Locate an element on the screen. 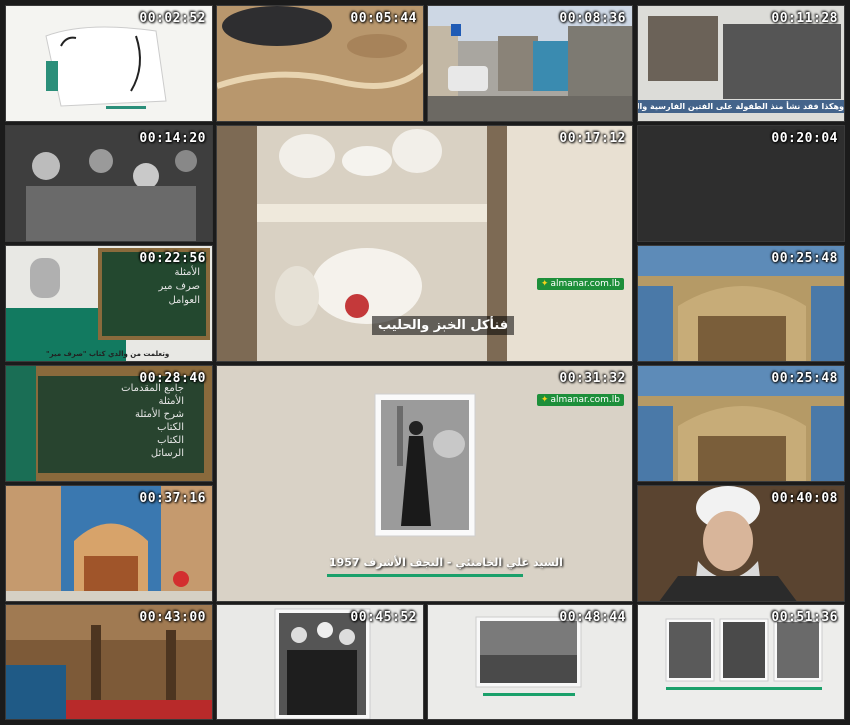  thumbnail-2: 00:05:44 is located at coordinates (320, 63).